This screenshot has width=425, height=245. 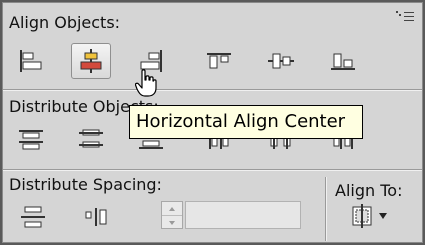 I want to click on chevron-down-icon, so click(x=383, y=216).